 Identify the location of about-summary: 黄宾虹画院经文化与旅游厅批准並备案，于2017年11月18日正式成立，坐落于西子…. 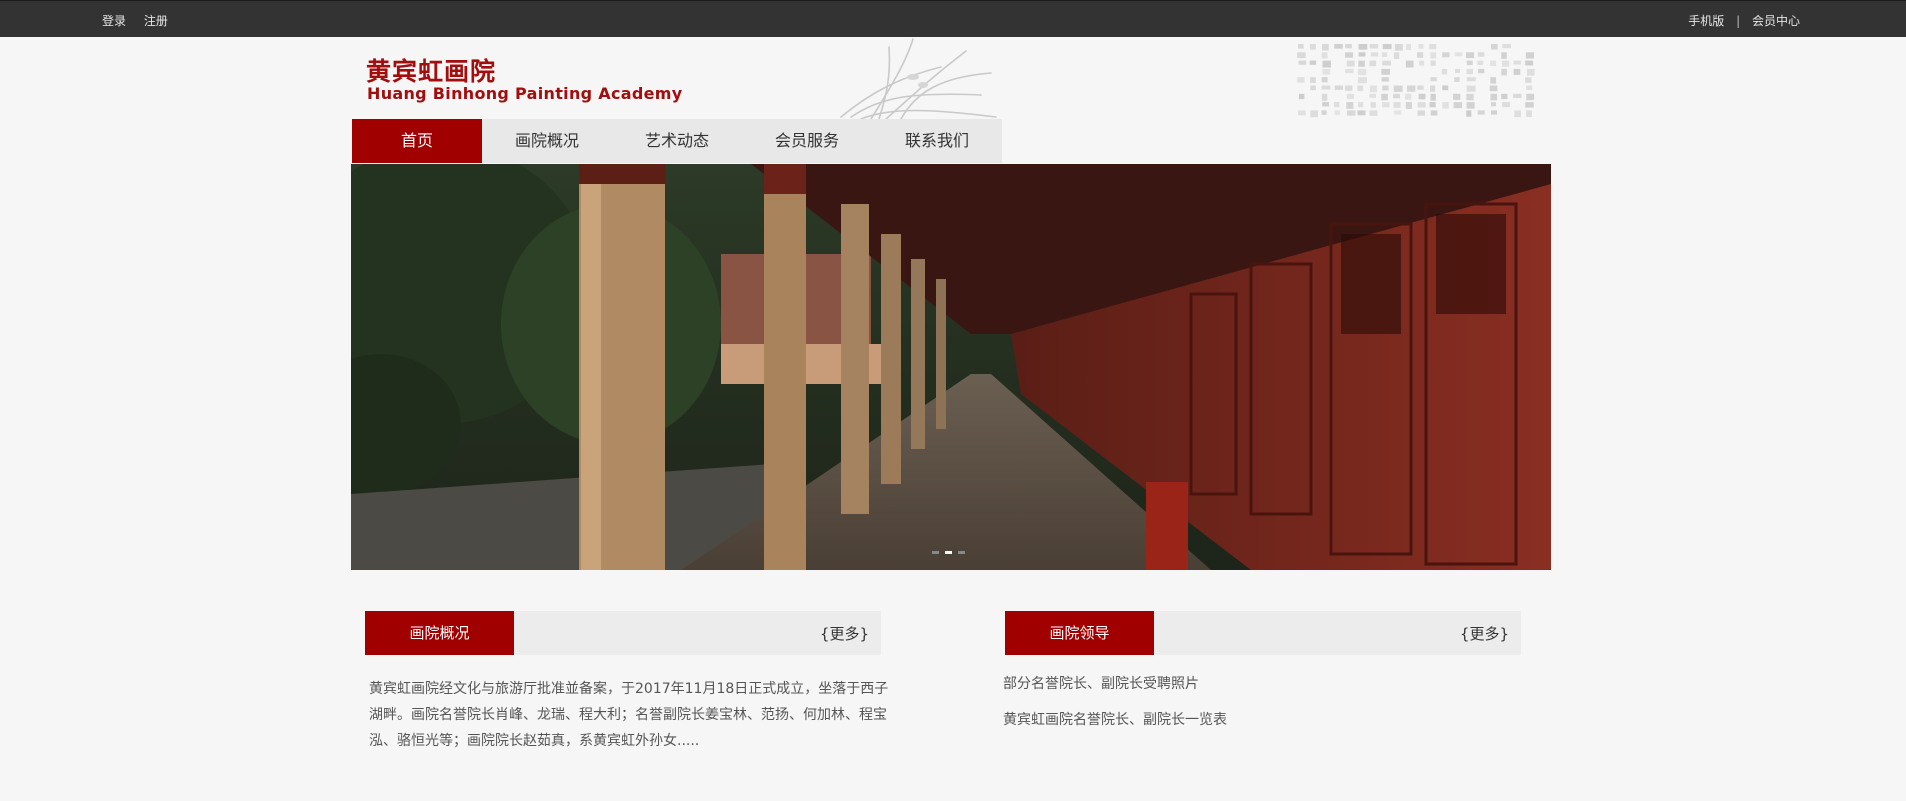
(629, 715).